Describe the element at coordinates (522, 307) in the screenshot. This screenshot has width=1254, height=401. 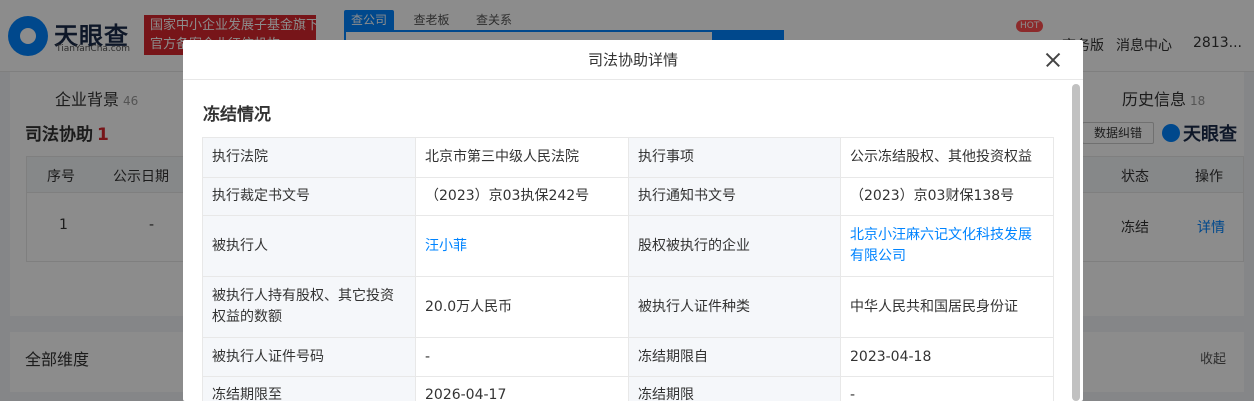
I see `value-equity-amount: 20.0万人民币` at that location.